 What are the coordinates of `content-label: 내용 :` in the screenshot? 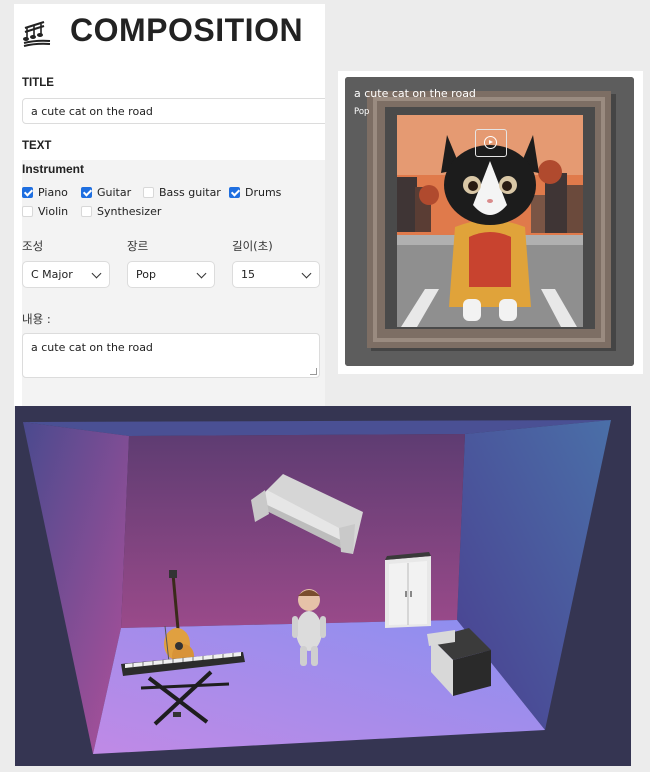 It's located at (36, 319).